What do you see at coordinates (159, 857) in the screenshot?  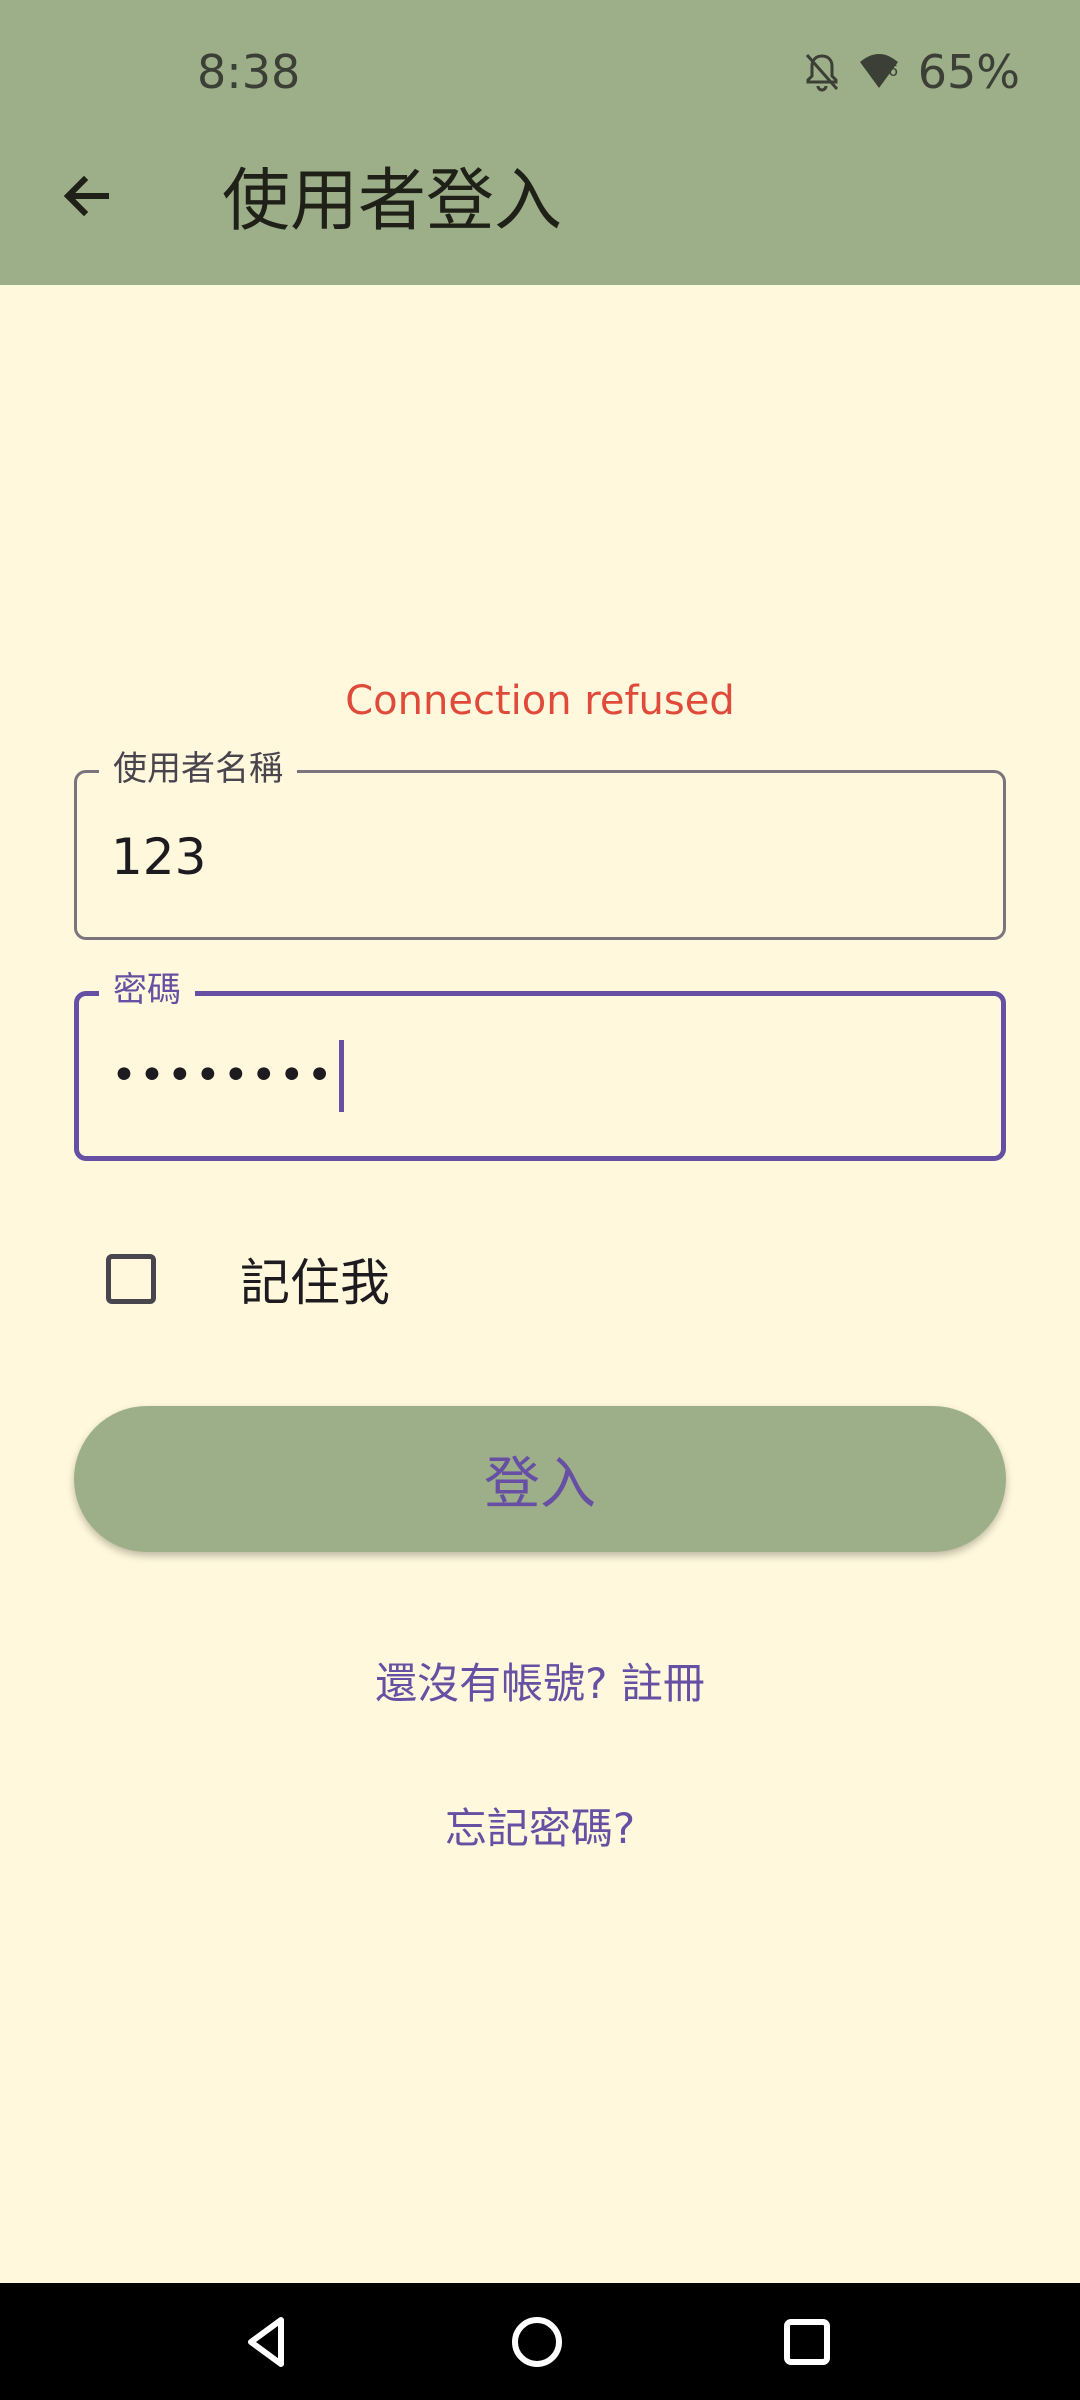 I see `username-value: 123` at bounding box center [159, 857].